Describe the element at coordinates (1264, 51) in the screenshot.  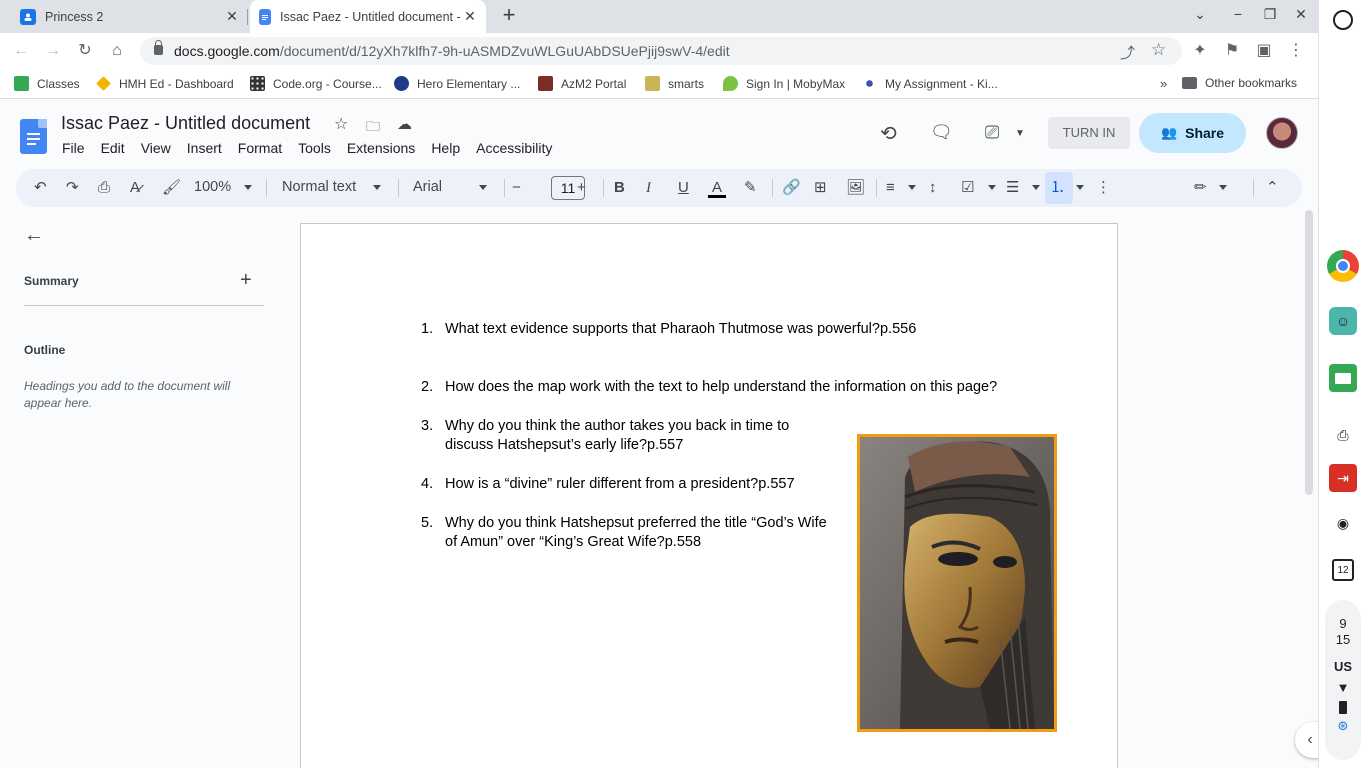
I see `side-panel-icon: ▣` at that location.